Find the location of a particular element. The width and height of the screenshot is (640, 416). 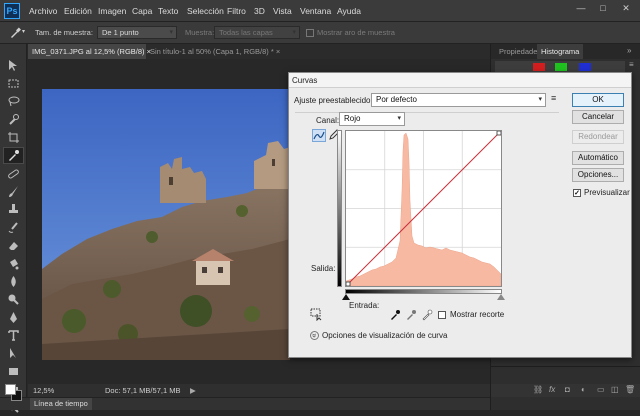

show-clipping-checkbox is located at coordinates (442, 315).